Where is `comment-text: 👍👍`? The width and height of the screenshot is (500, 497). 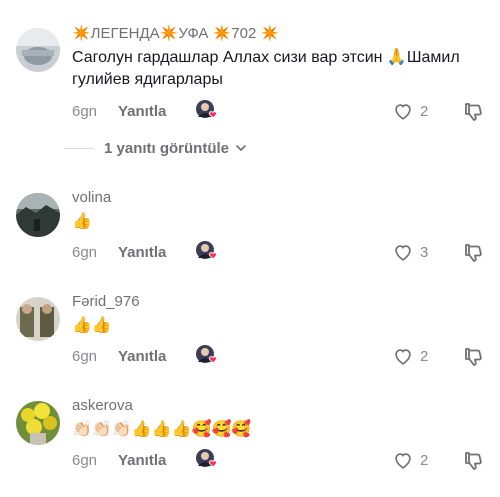 comment-text: 👍👍 is located at coordinates (92, 324).